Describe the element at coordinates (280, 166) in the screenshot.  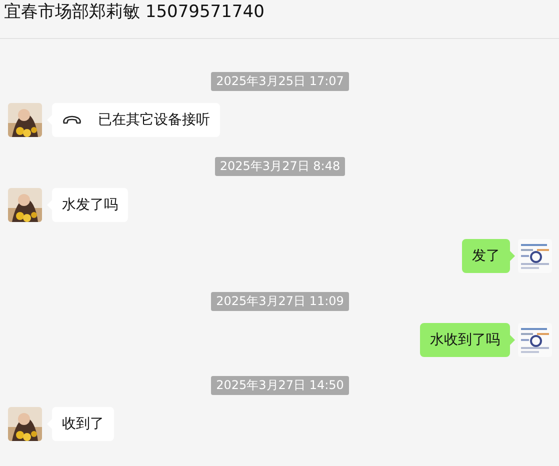
I see `timestamp: 2025年3月27日 8:48` at that location.